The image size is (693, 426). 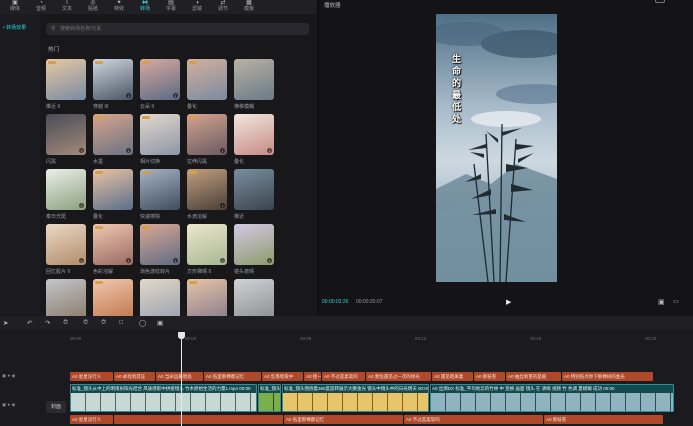 What do you see at coordinates (8, 405) in the screenshot?
I see `video-track-controls: ▣ ● ◉` at bounding box center [8, 405].